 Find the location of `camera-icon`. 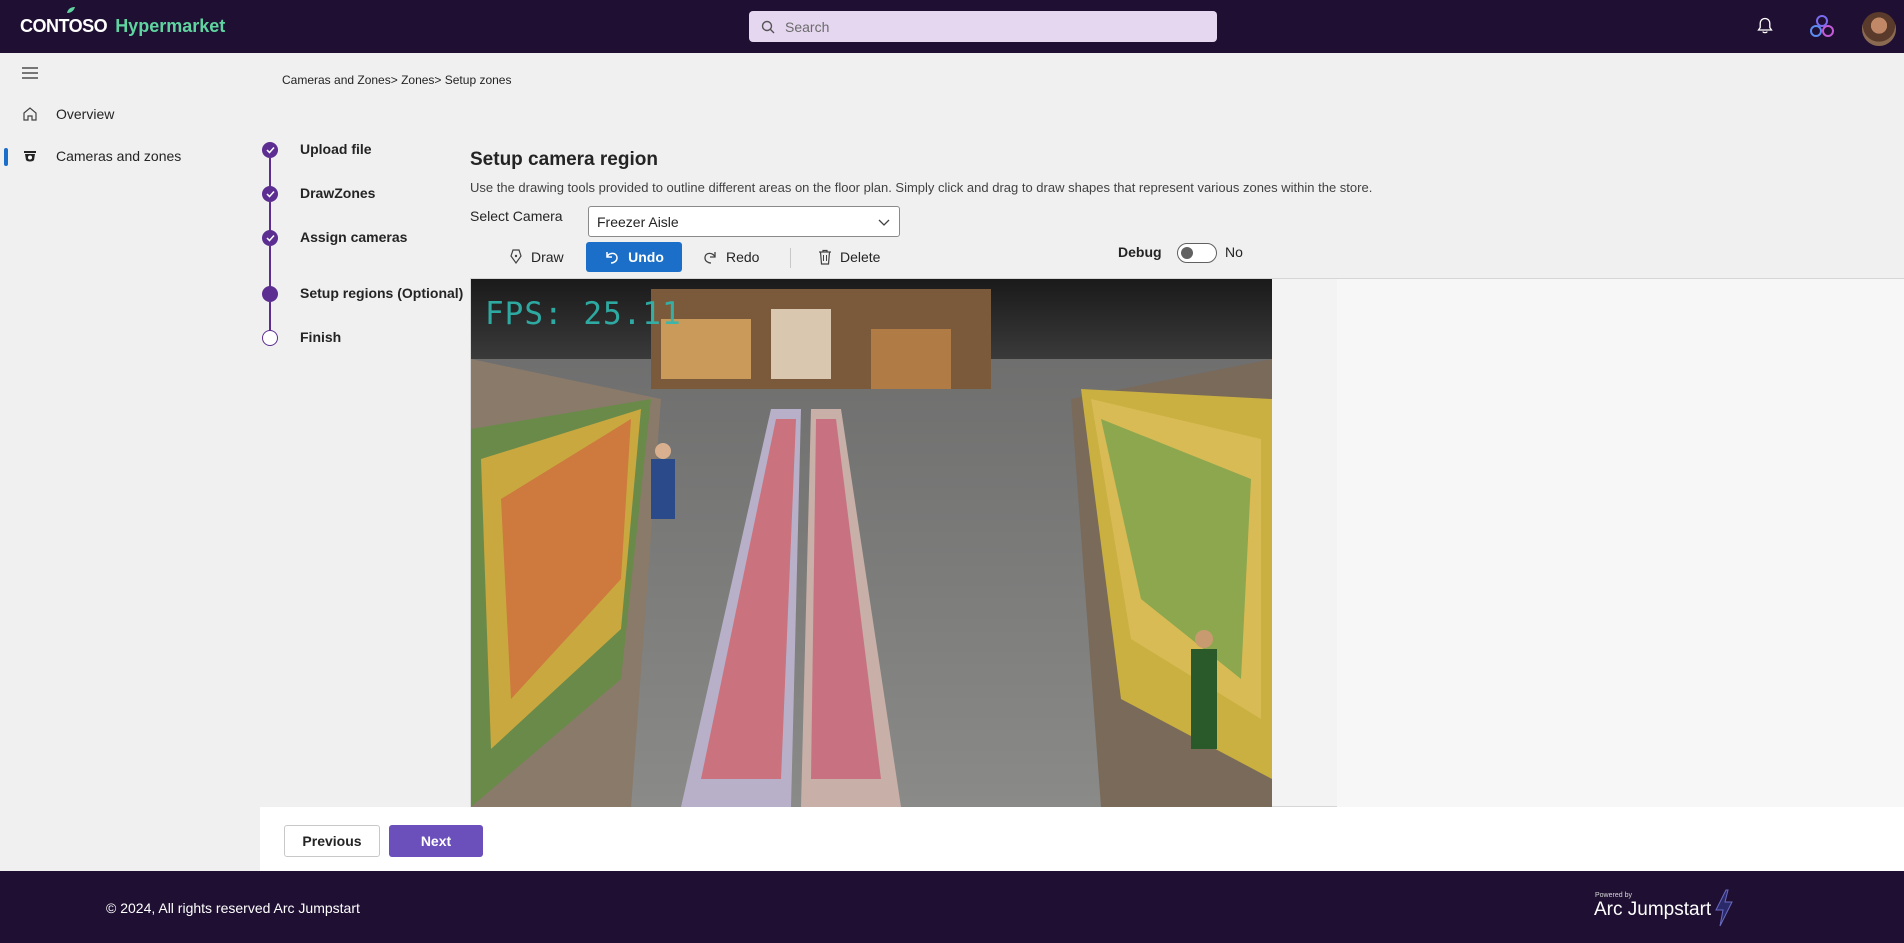

camera-icon is located at coordinates (30, 156).